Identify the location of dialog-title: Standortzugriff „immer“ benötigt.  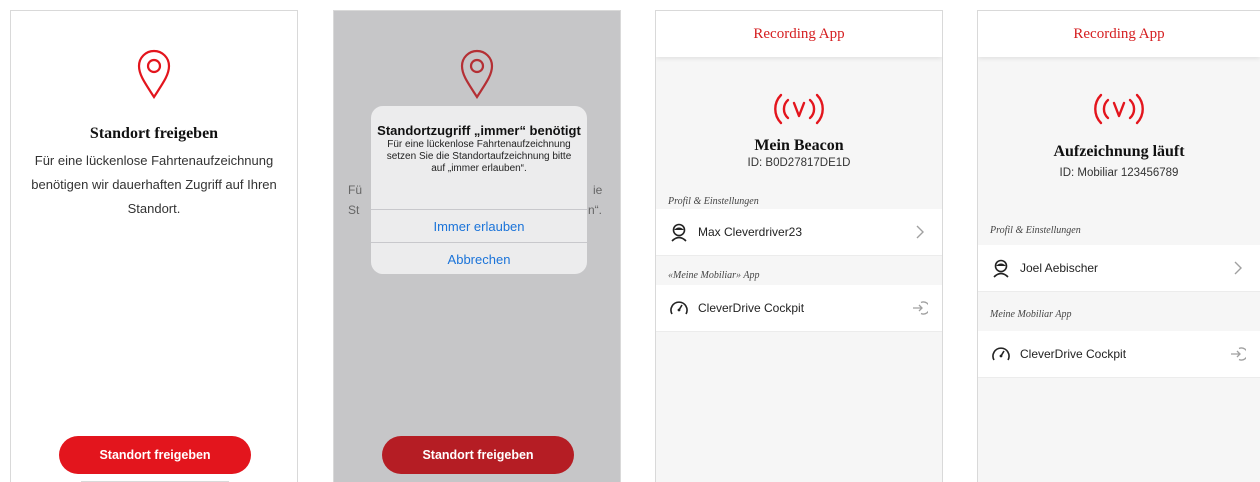
(479, 130).